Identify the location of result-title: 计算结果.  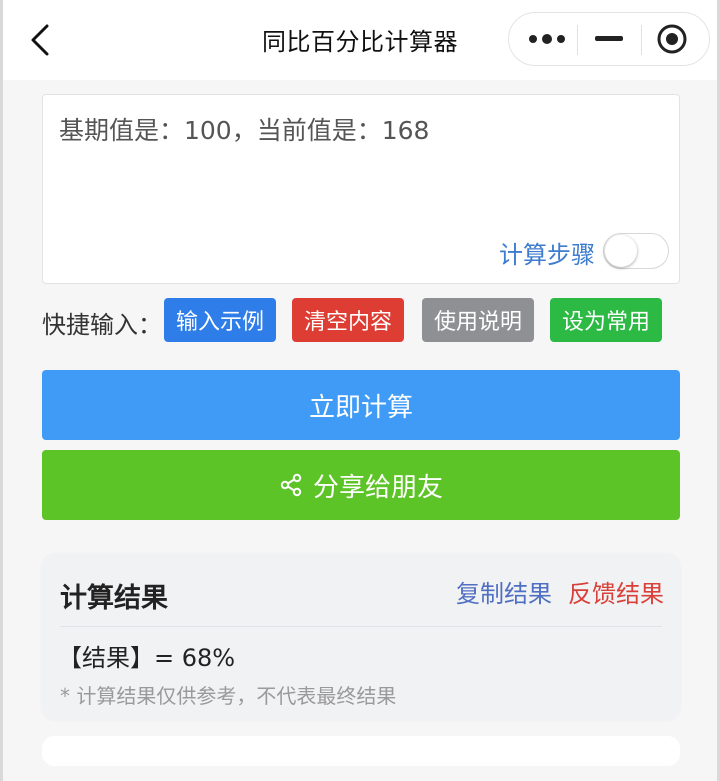
(114, 598).